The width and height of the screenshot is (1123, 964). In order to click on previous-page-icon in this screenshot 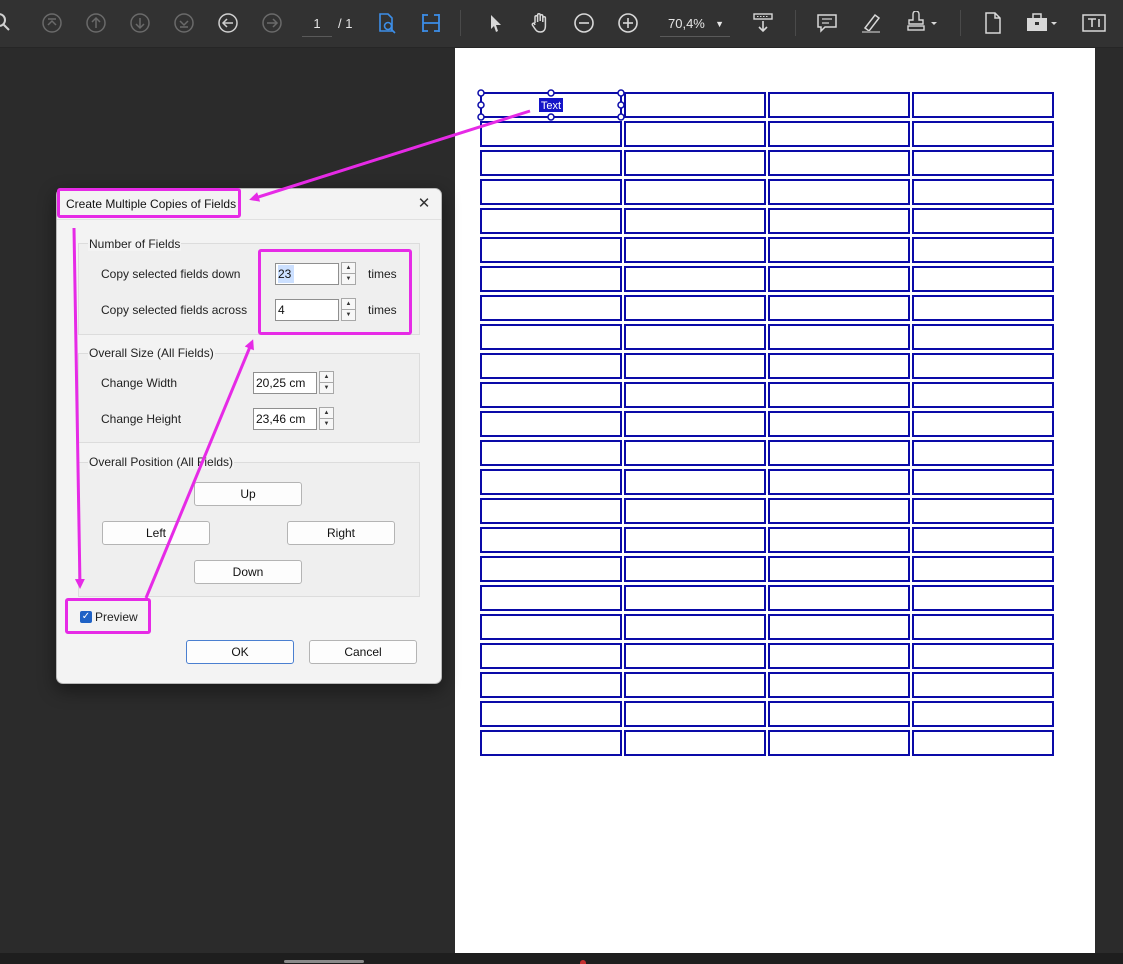, I will do `click(96, 23)`.